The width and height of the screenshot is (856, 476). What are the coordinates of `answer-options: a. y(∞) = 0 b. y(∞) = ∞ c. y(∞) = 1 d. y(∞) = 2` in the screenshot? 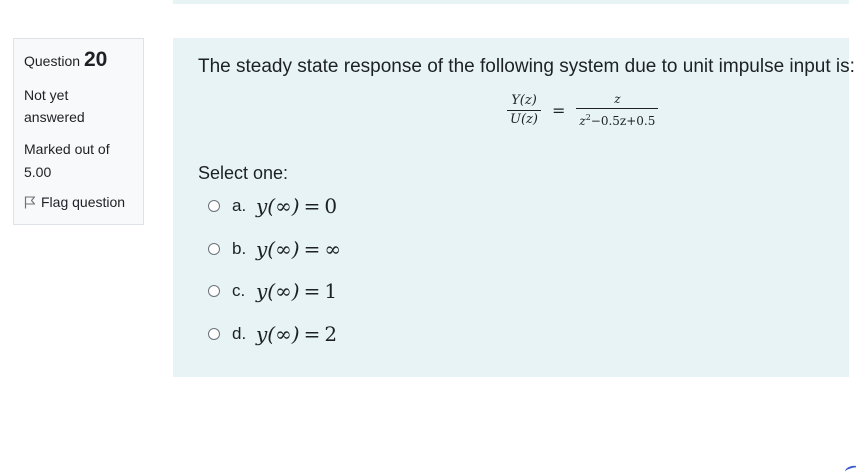 It's located at (274, 277).